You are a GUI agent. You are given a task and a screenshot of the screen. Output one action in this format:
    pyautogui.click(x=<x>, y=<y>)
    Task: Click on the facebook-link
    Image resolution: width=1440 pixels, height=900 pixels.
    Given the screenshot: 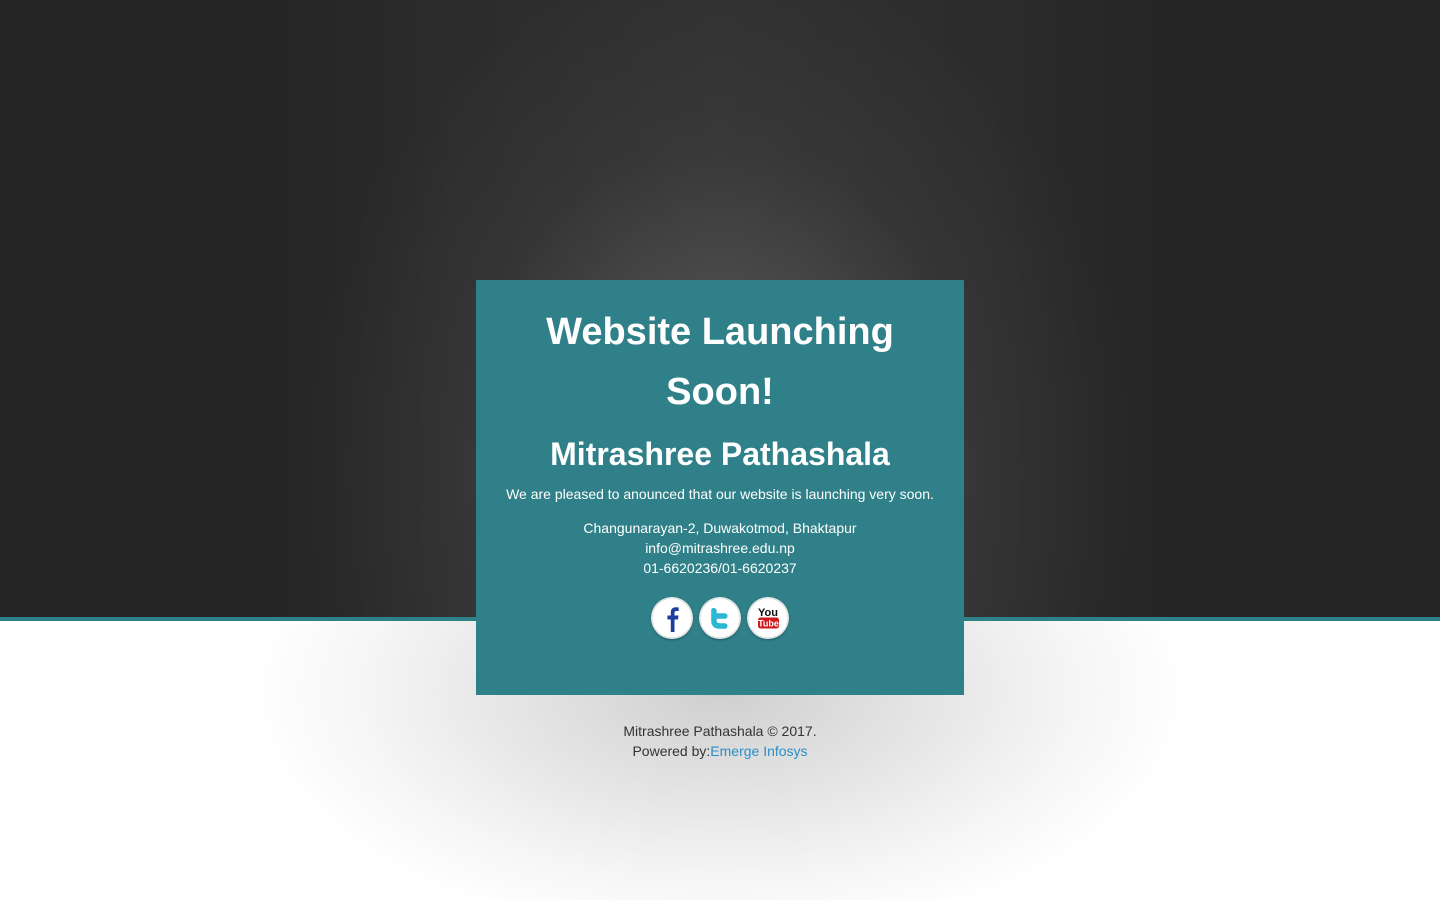 What is the action you would take?
    pyautogui.click(x=672, y=618)
    